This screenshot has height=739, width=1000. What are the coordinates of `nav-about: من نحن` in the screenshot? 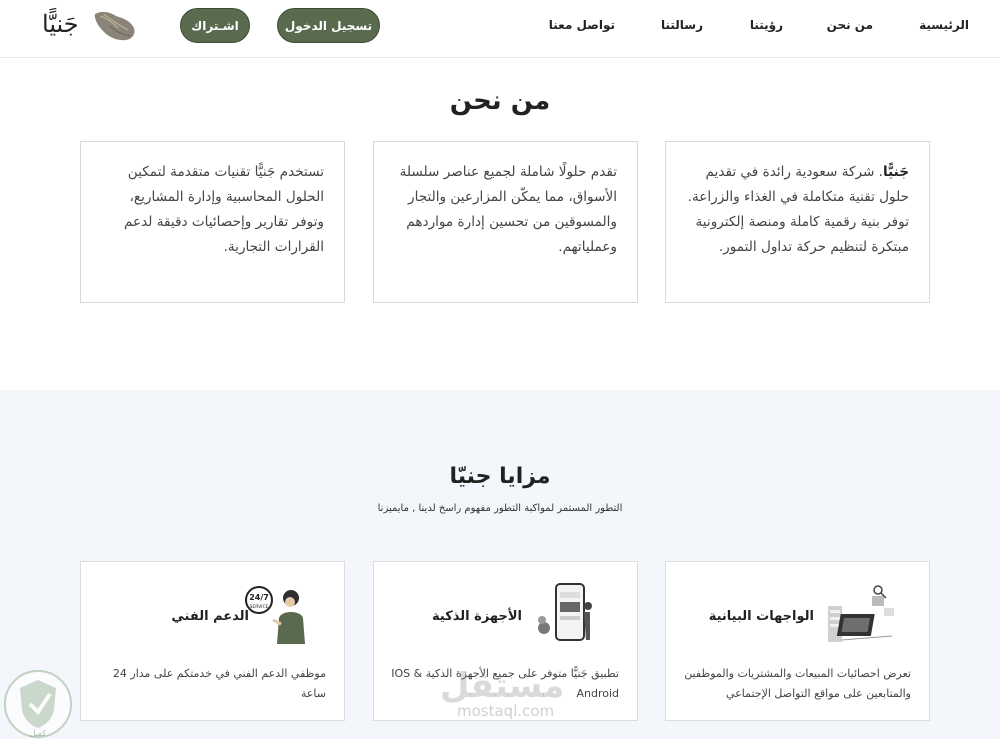 It's located at (850, 25).